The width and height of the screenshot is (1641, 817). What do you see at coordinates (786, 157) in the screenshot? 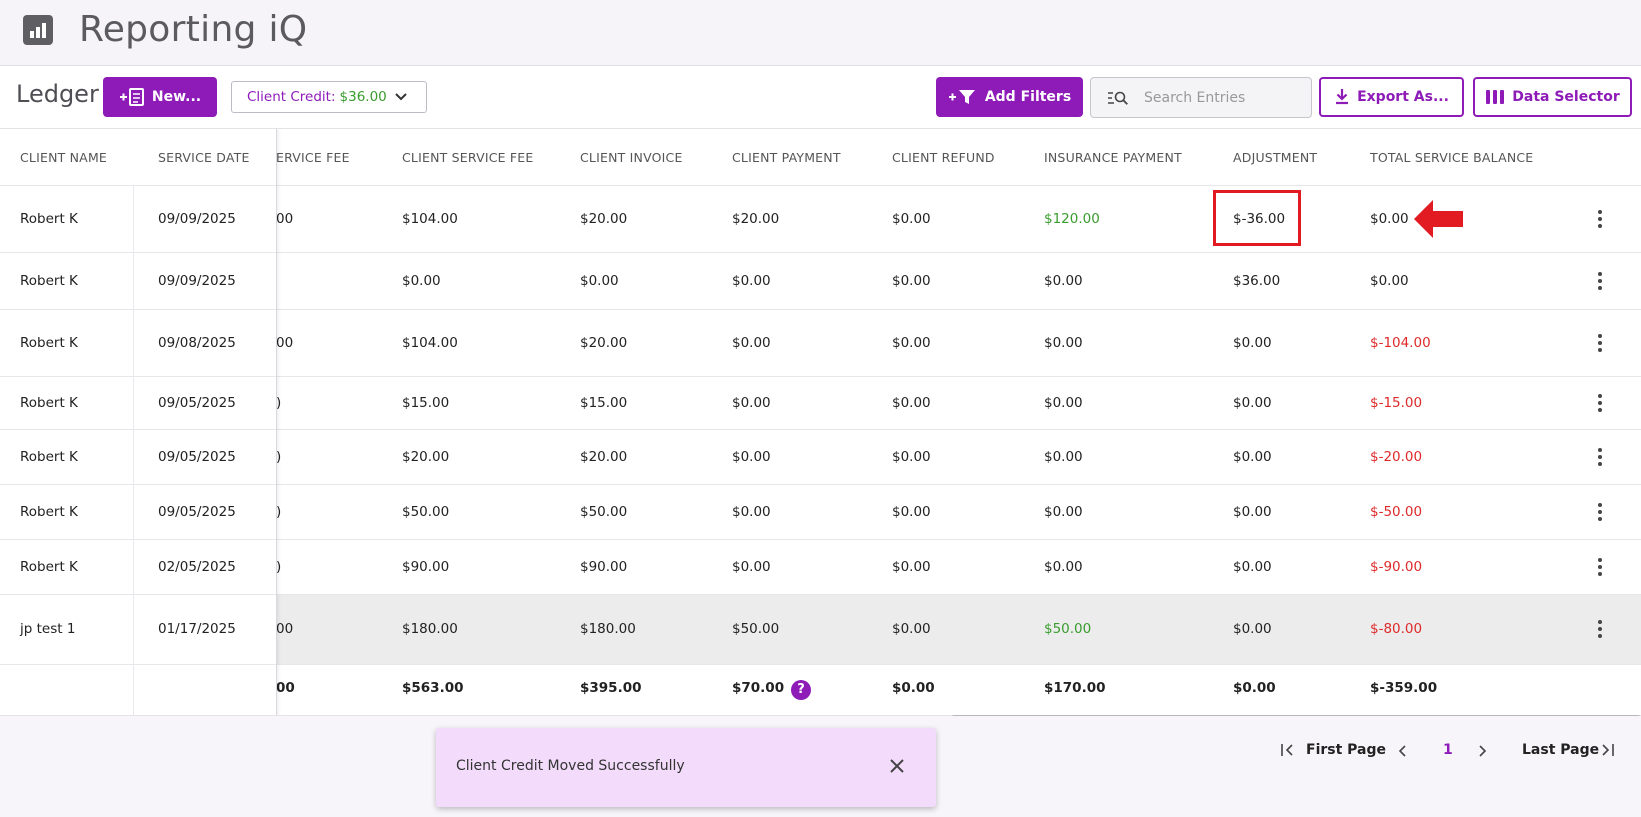
I see `column-header-client-payment: CLIENT PAYMENT` at bounding box center [786, 157].